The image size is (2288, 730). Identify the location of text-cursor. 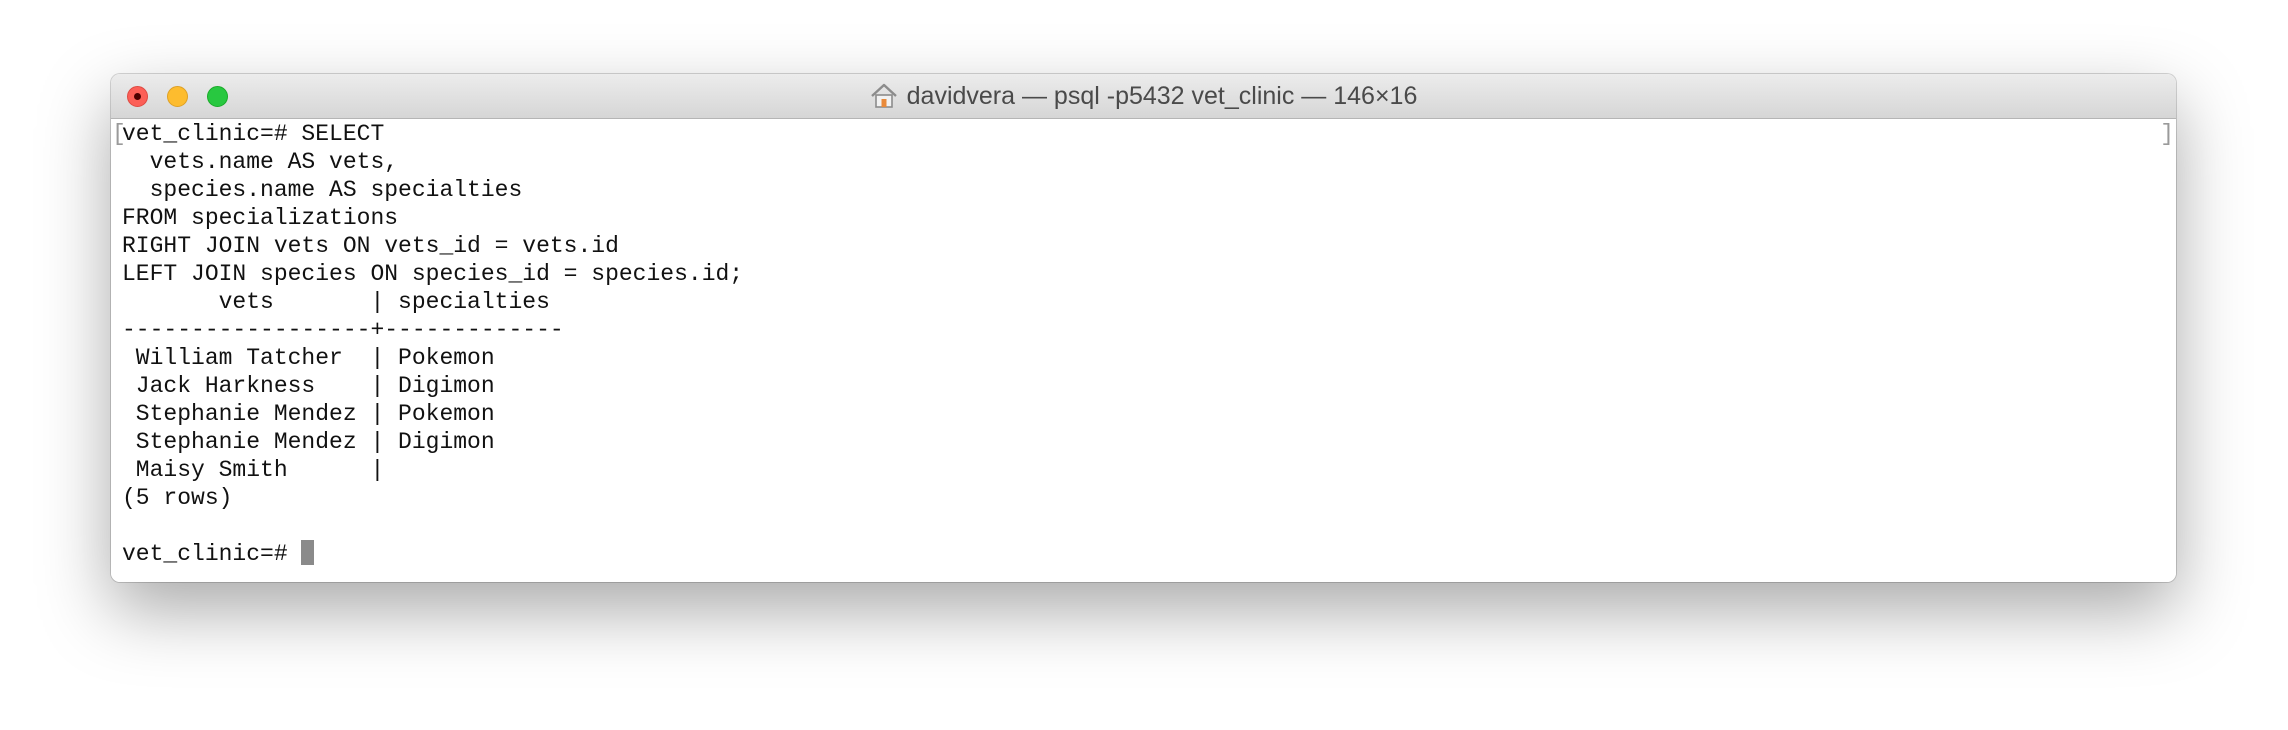
(308, 552).